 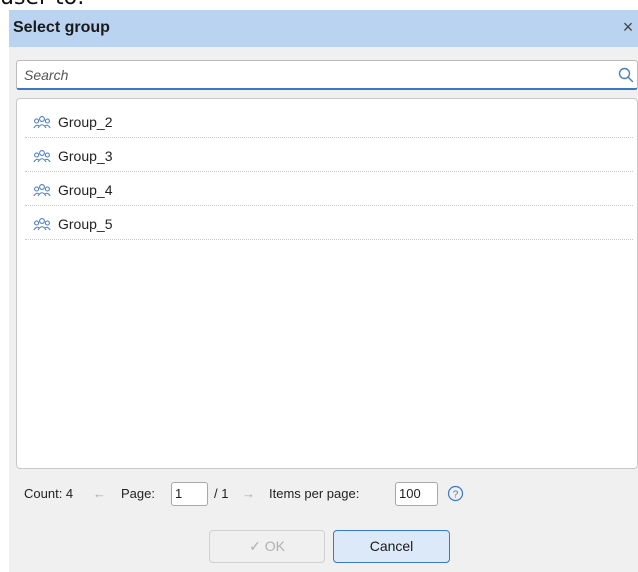 I want to click on ok-button: ✓ OK, so click(x=267, y=546).